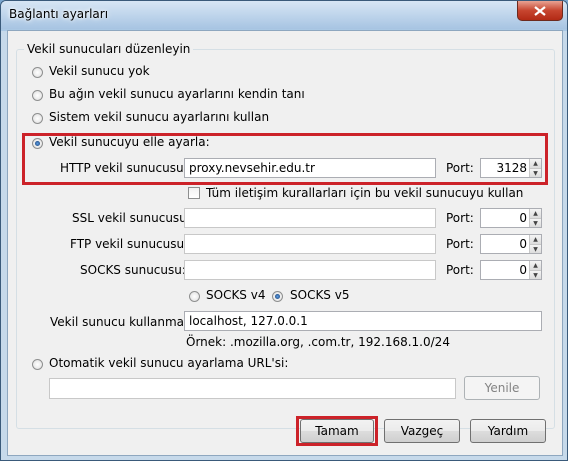 This screenshot has height=461, width=568. I want to click on socks-port-down-icon: ▼, so click(535, 274).